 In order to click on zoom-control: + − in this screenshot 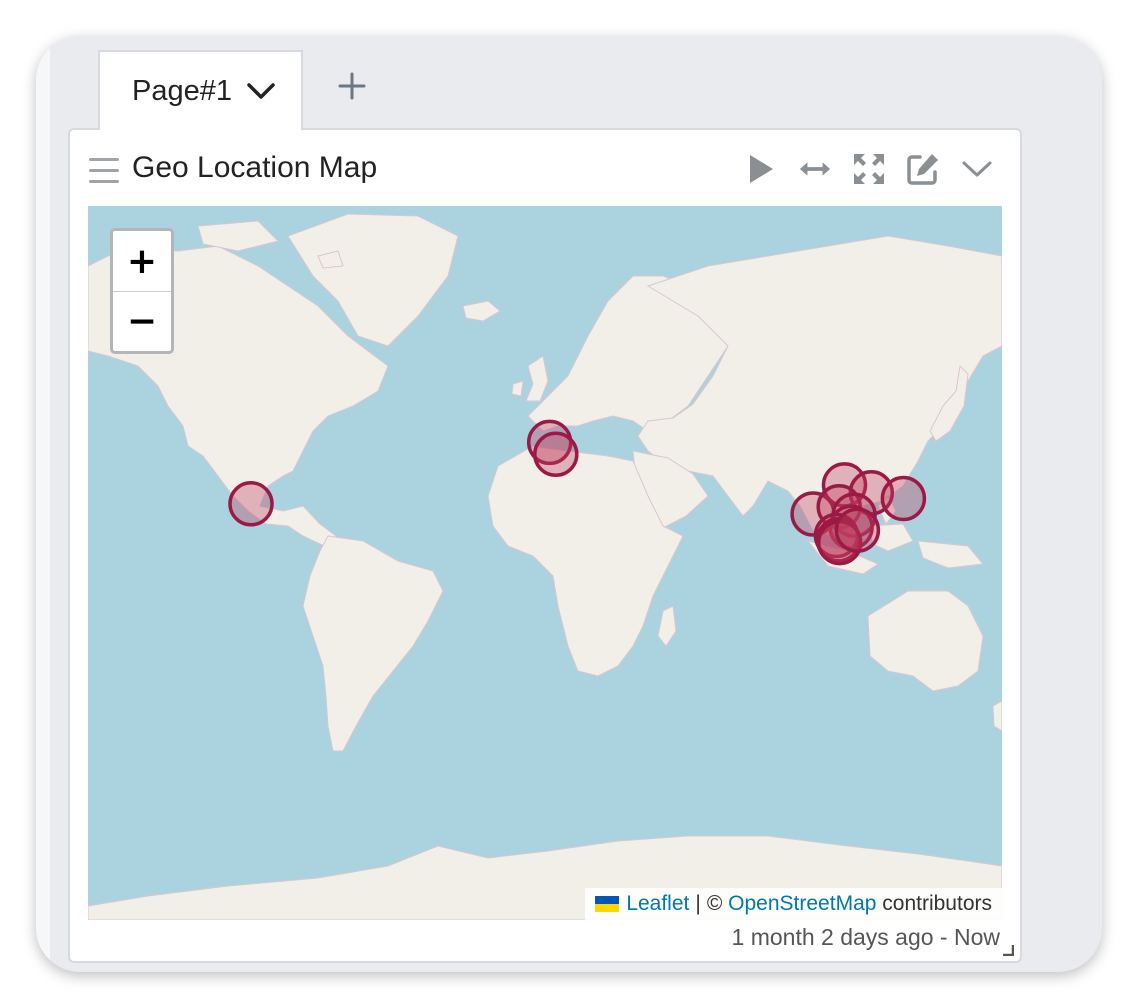, I will do `click(142, 291)`.